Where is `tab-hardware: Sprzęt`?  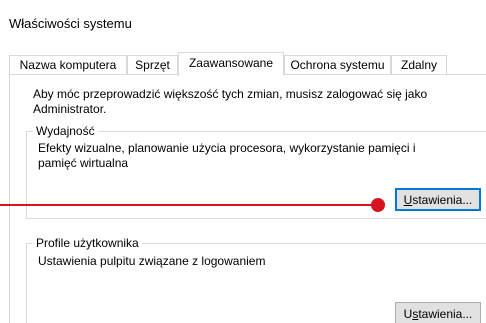
tab-hardware: Sprzęt is located at coordinates (152, 65).